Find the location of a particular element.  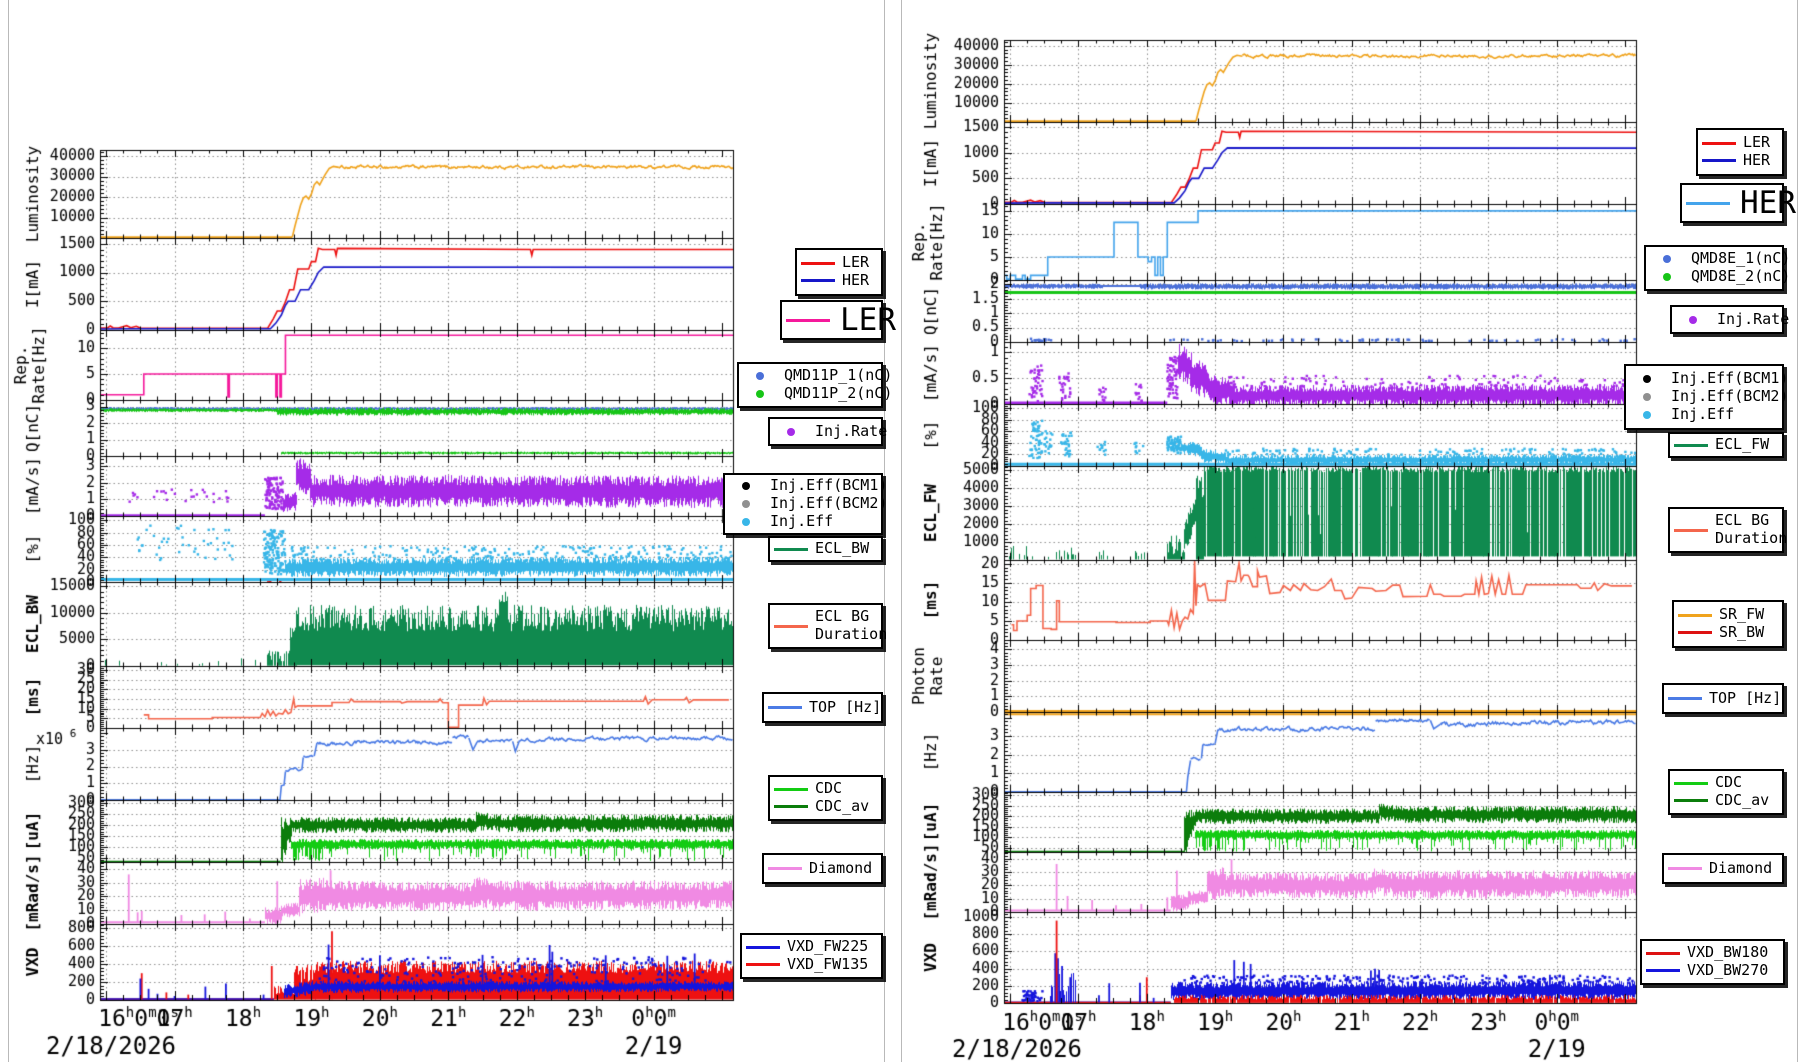

legend-entry: SR_FW is located at coordinates (1728, 615).